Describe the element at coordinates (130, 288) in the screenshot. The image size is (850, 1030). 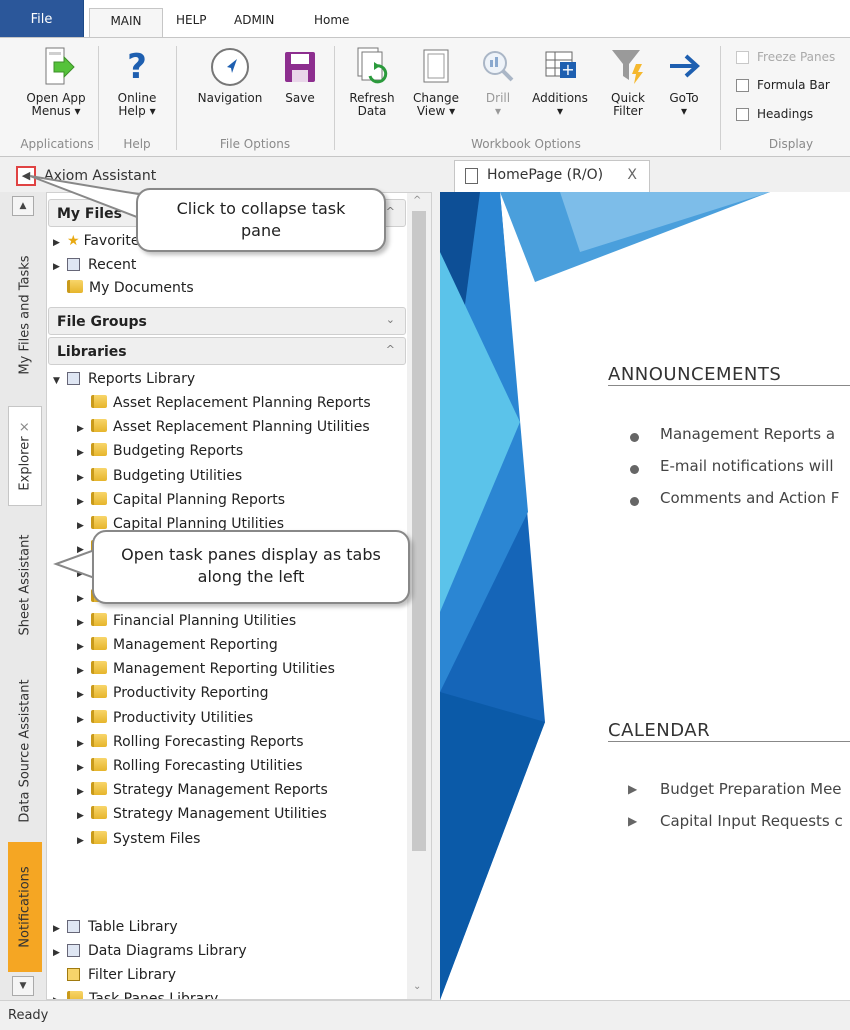
I see `tree-item-my-documents: My Documents` at that location.